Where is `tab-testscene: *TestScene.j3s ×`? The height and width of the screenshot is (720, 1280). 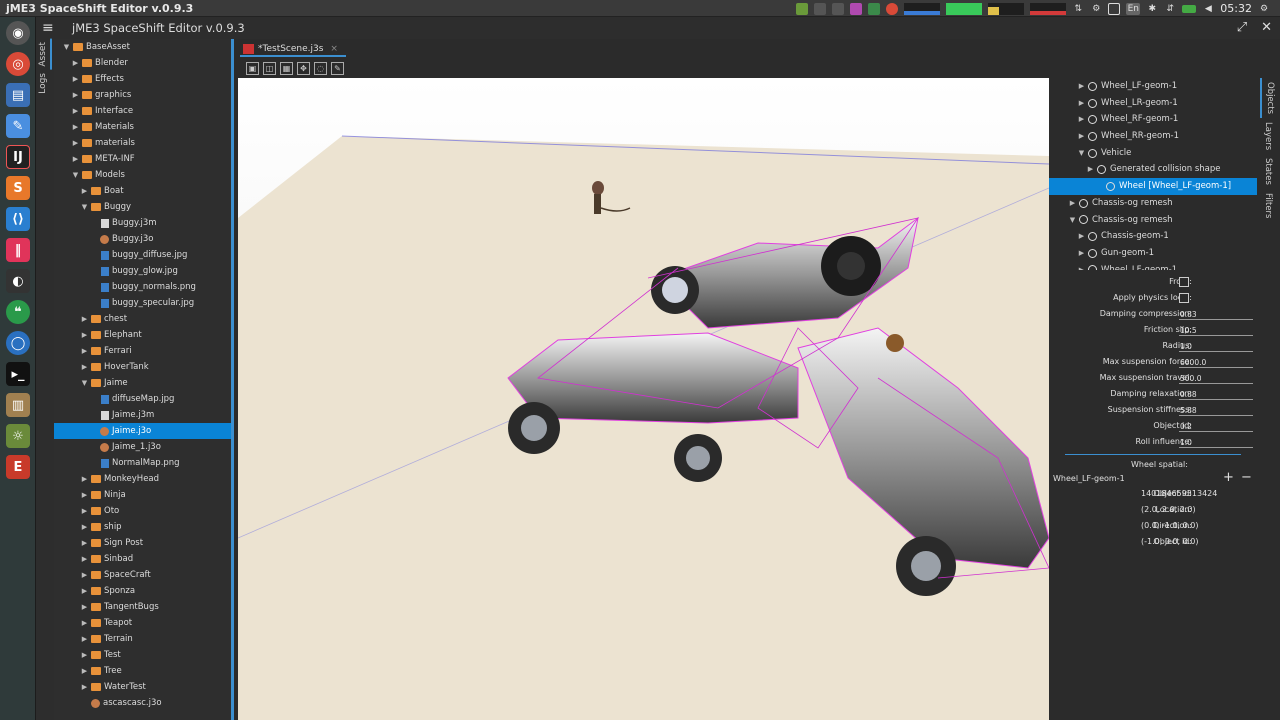 tab-testscene: *TestScene.j3s × is located at coordinates (293, 49).